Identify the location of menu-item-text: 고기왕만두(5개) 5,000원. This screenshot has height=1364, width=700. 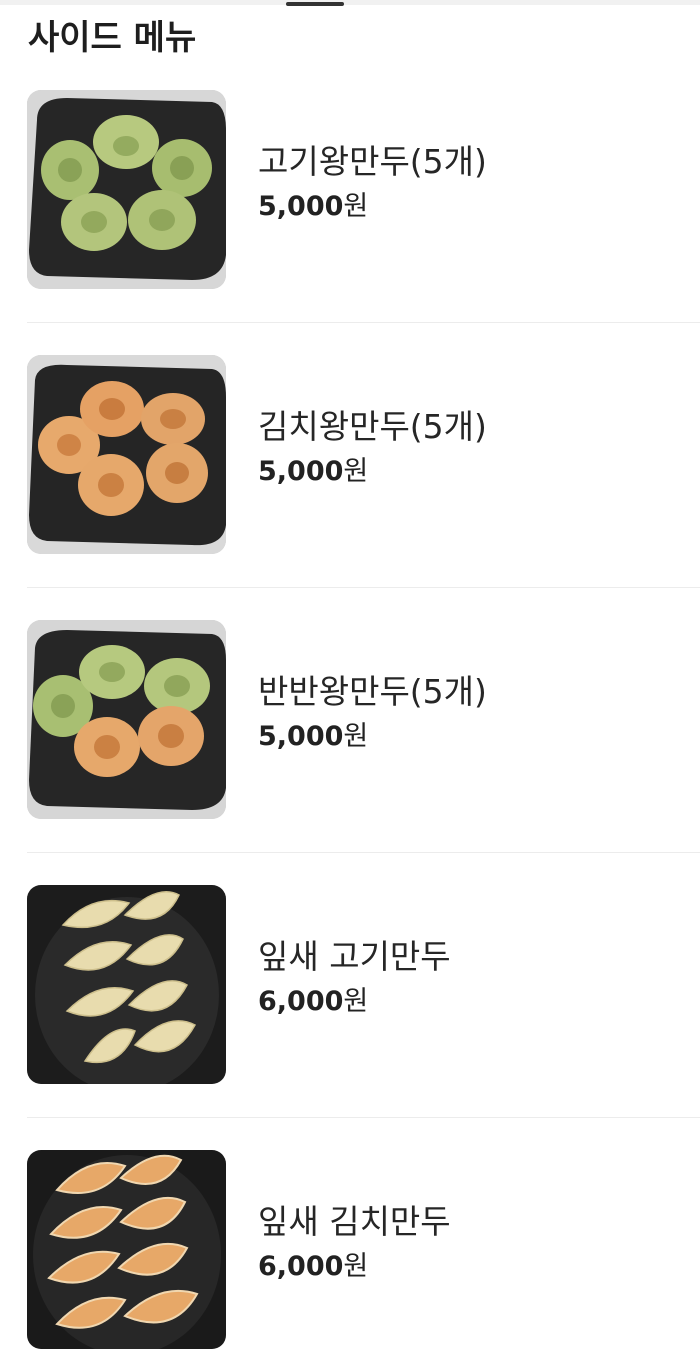
(372, 182).